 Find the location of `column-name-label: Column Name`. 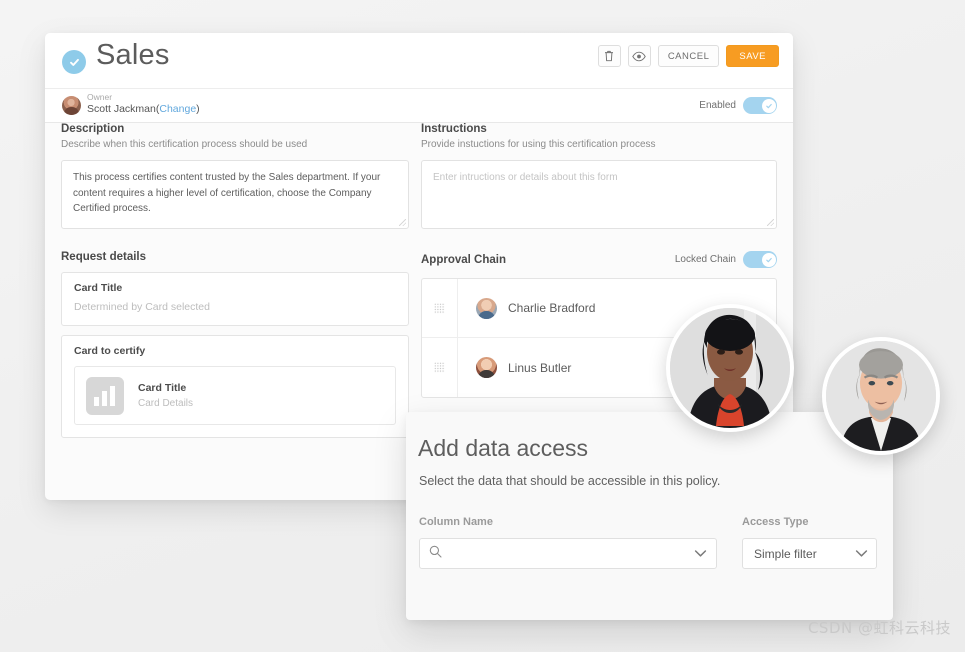

column-name-label: Column Name is located at coordinates (456, 522).